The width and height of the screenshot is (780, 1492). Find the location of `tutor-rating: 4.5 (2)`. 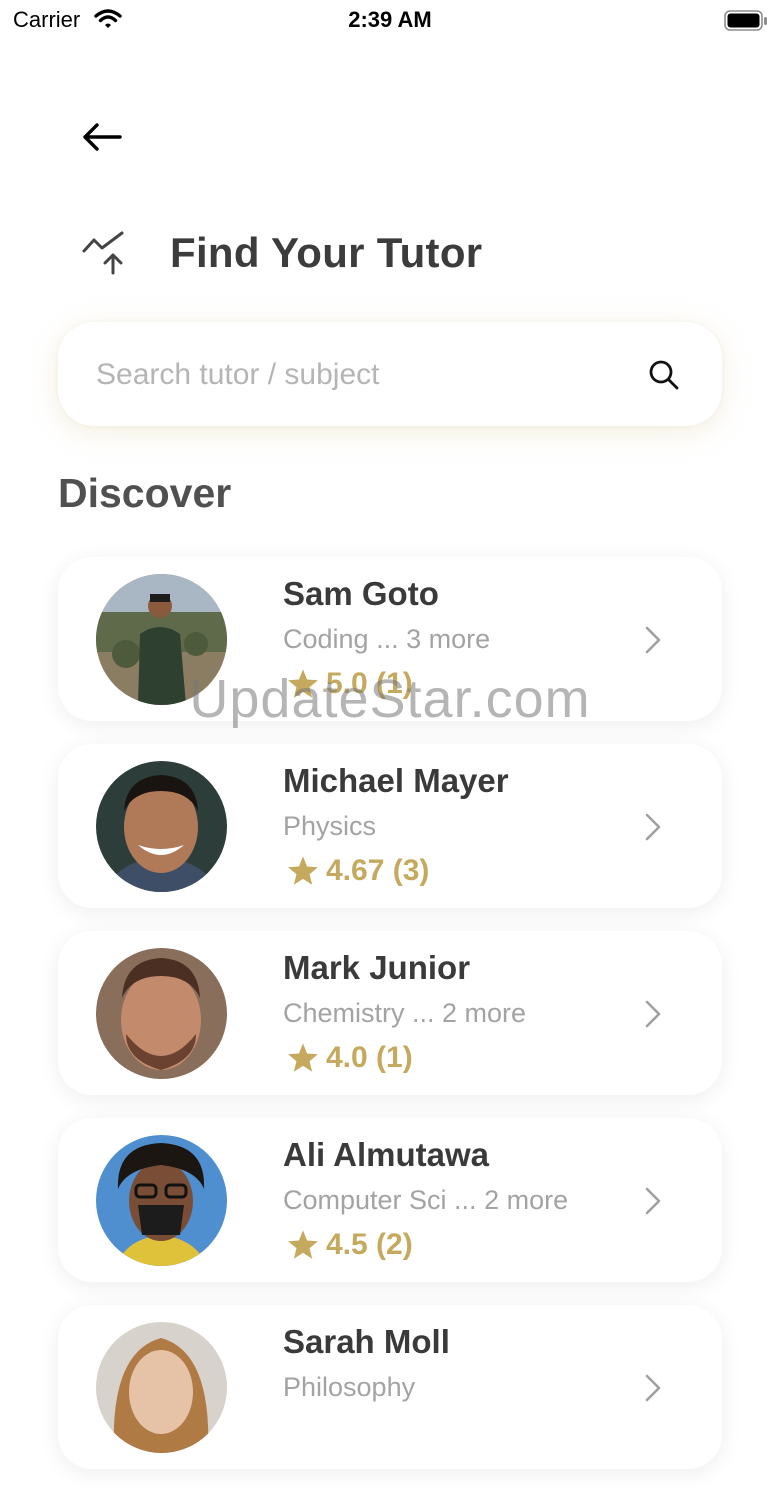

tutor-rating: 4.5 (2) is located at coordinates (349, 1245).